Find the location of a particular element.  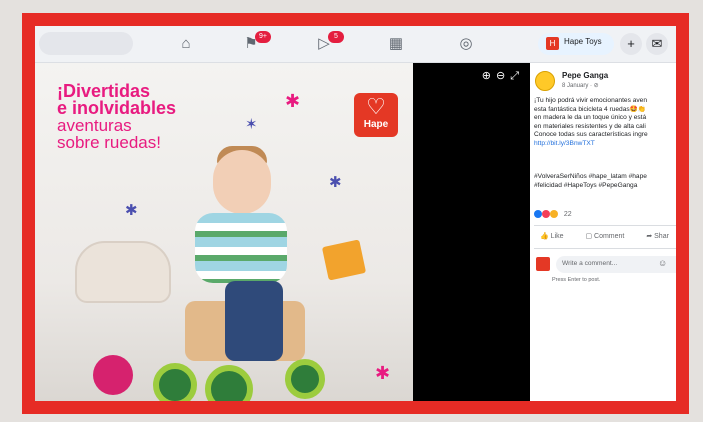

groups-icon: ◎ is located at coordinates (466, 44).